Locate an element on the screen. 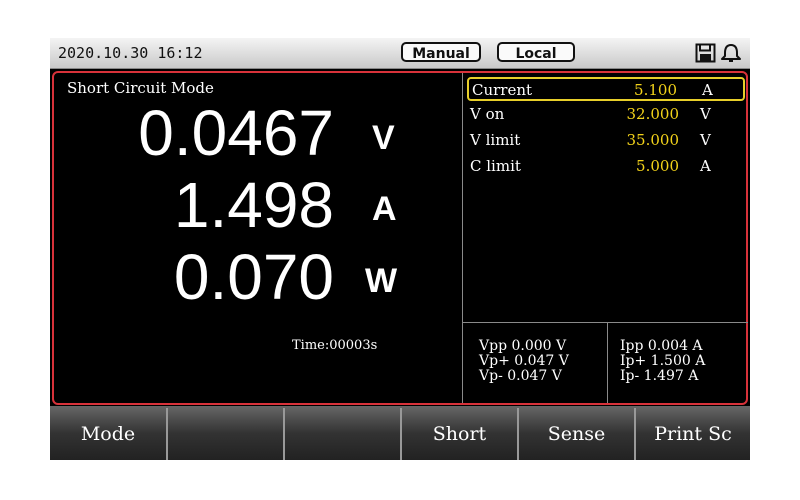 The image size is (800, 500). save-icon is located at coordinates (706, 53).